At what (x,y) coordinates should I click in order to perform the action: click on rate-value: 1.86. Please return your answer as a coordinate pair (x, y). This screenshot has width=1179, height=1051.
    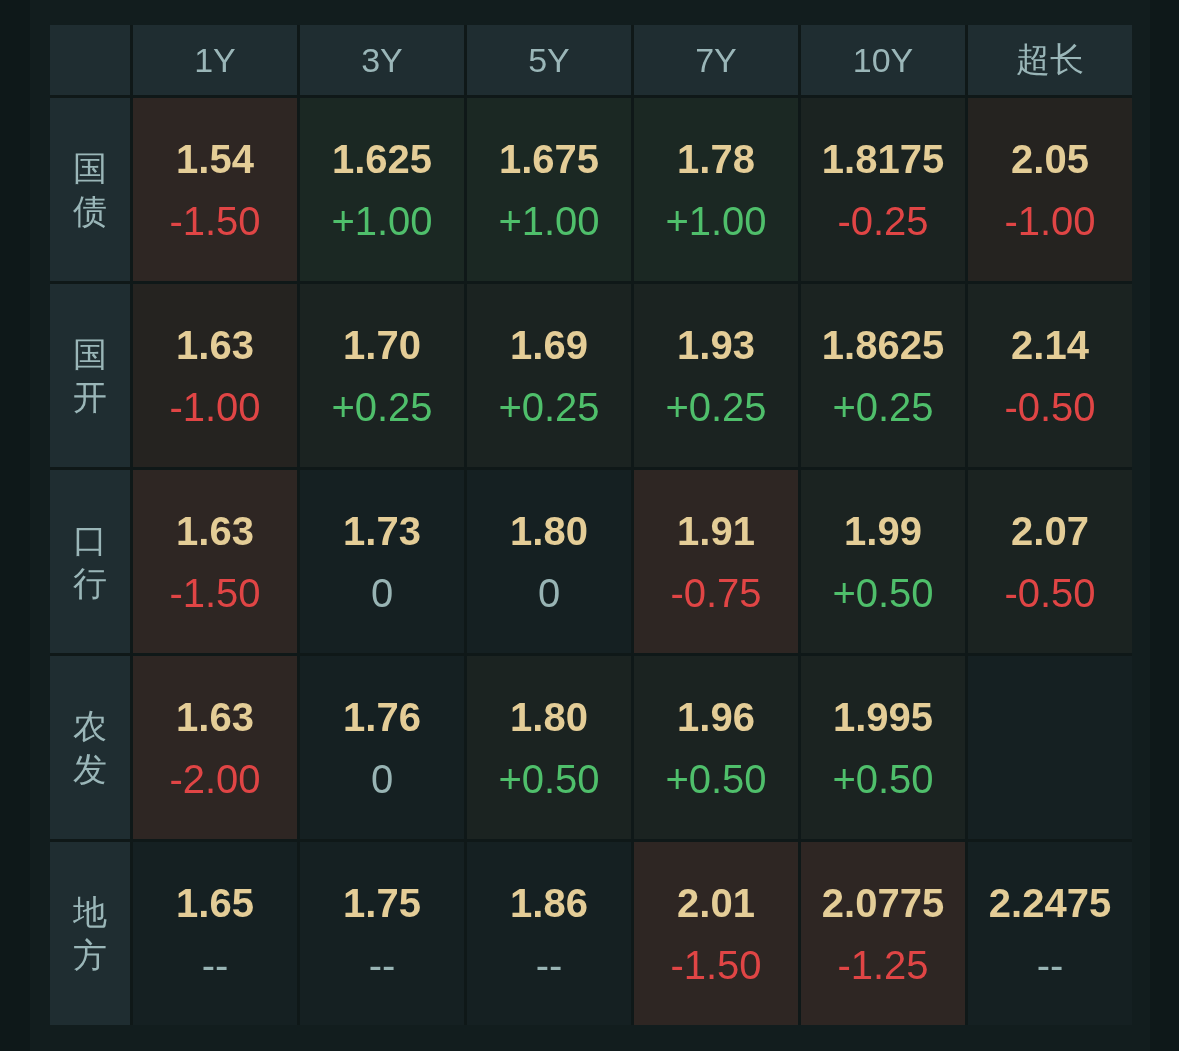
    Looking at the image, I should click on (549, 903).